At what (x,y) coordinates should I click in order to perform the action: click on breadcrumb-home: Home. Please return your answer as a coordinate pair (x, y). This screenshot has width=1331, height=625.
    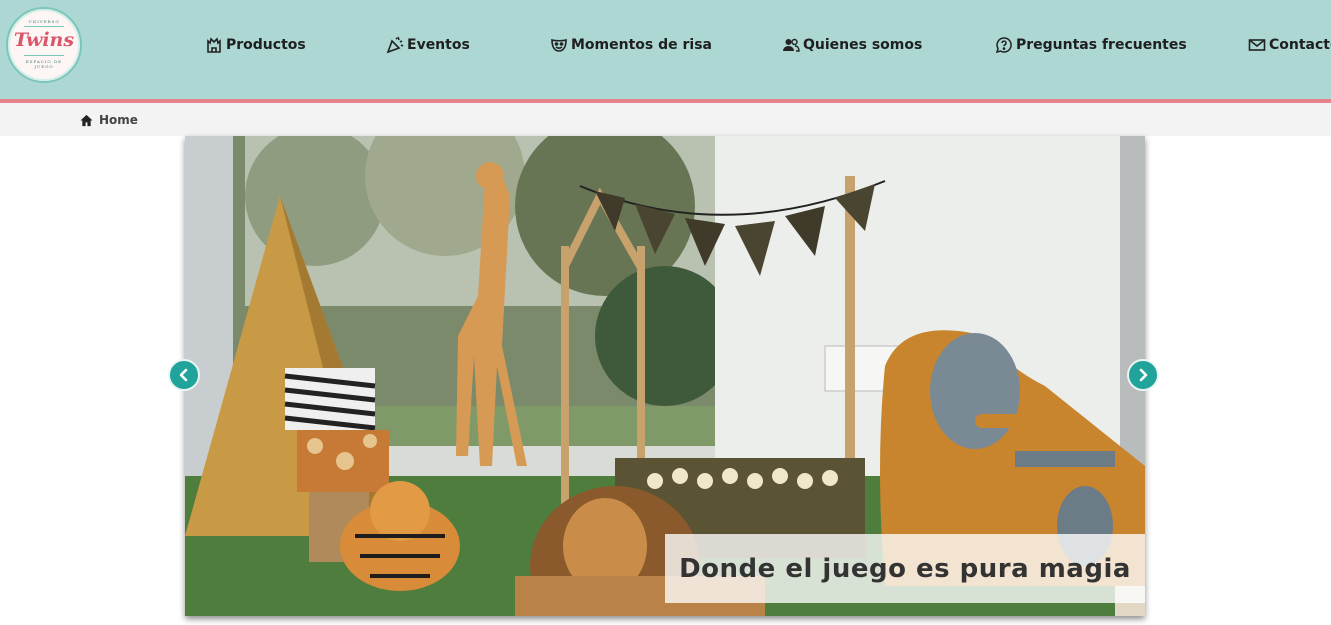
    Looking at the image, I should click on (109, 120).